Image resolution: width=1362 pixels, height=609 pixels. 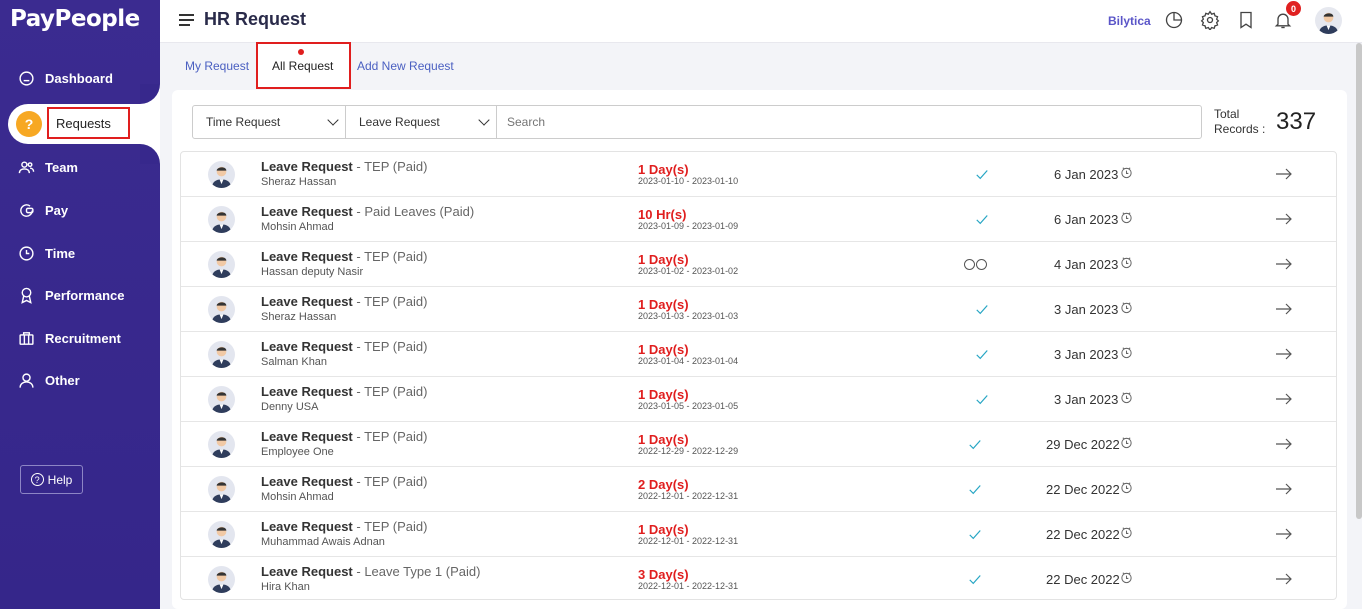 What do you see at coordinates (243, 122) in the screenshot?
I see `time-request-value: Time Request` at bounding box center [243, 122].